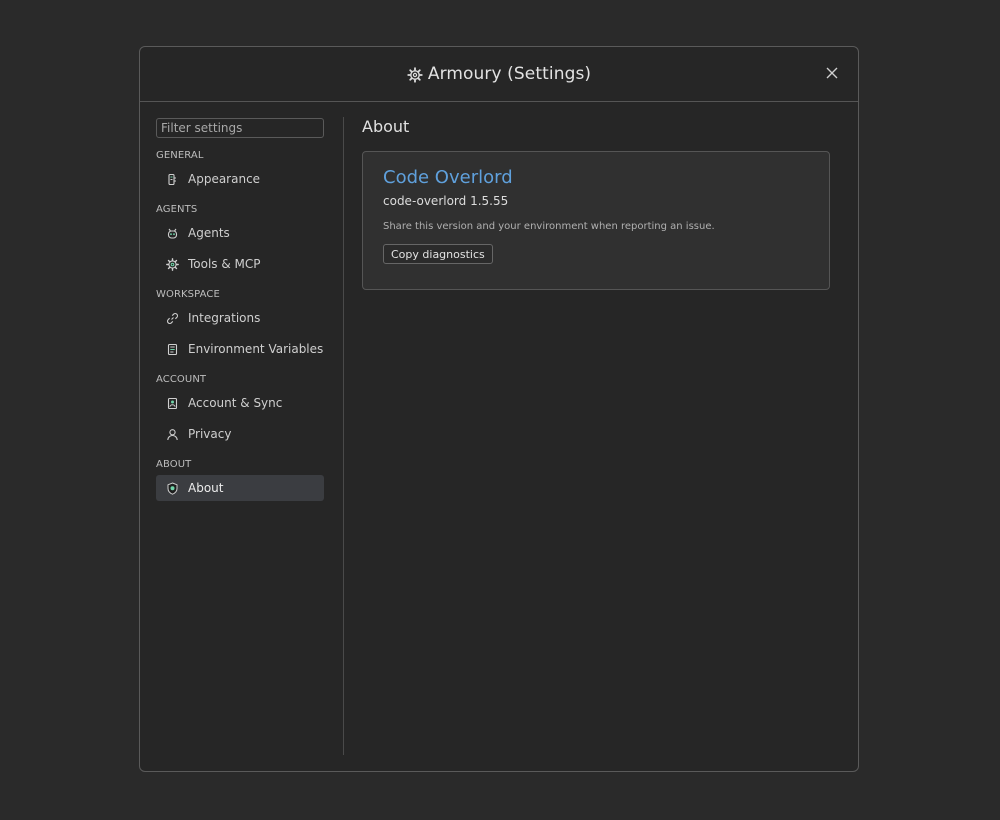 The image size is (1000, 820). I want to click on section-header-general: GENERAL, so click(180, 155).